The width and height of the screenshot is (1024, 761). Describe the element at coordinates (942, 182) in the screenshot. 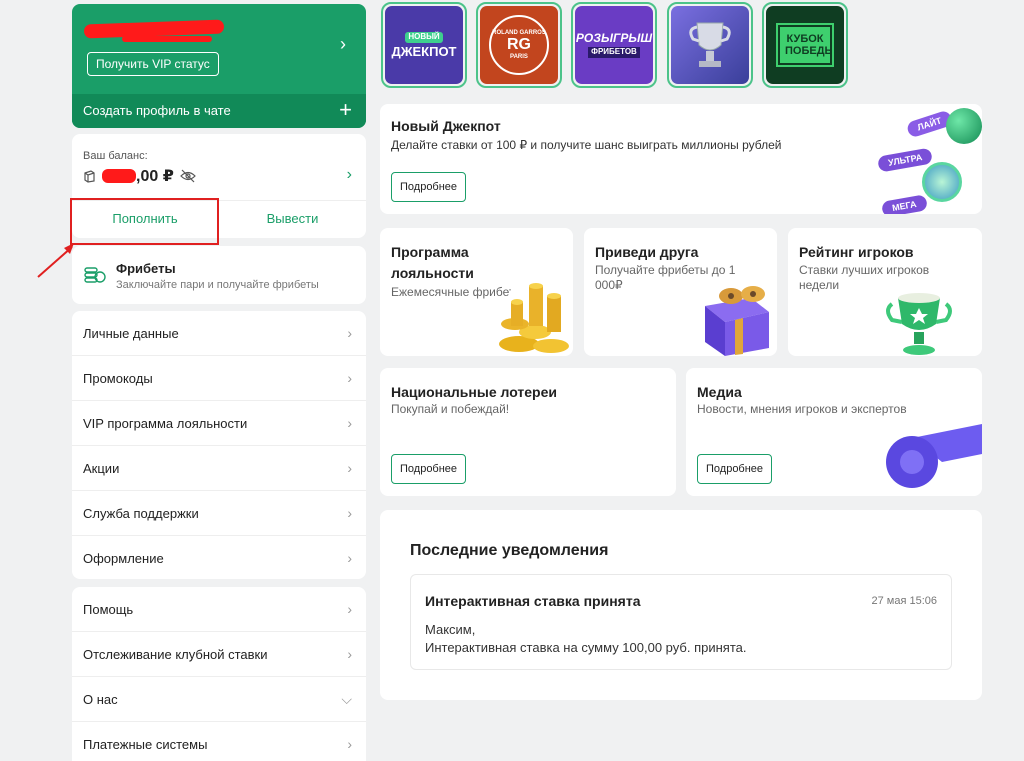

I see `jackpot-ball-icon` at that location.